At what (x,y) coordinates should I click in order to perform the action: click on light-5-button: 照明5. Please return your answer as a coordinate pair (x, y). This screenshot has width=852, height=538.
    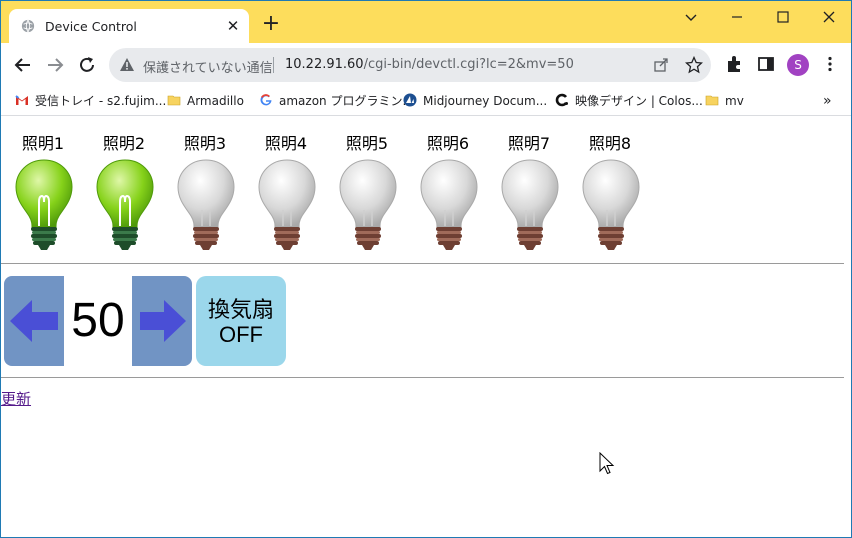
    Looking at the image, I should click on (367, 186).